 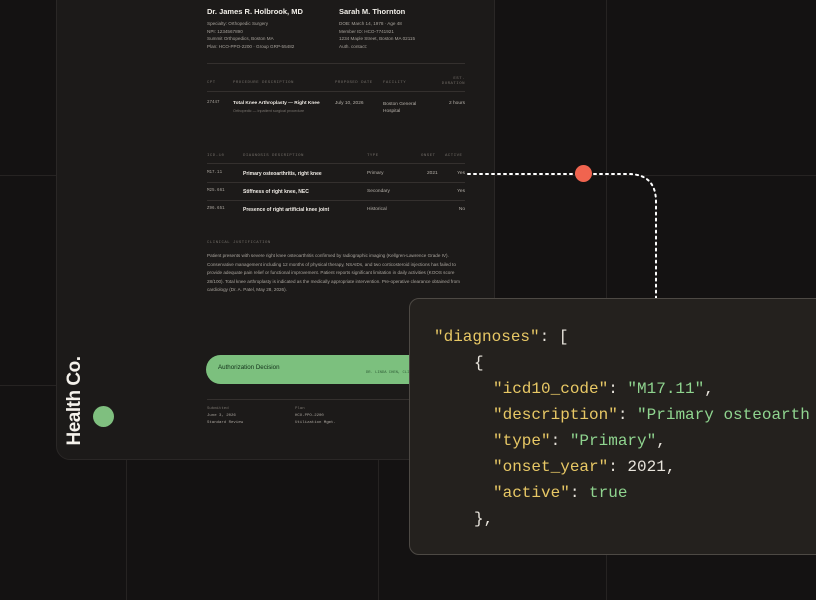 What do you see at coordinates (522, 441) in the screenshot?
I see `code-key: "type"` at bounding box center [522, 441].